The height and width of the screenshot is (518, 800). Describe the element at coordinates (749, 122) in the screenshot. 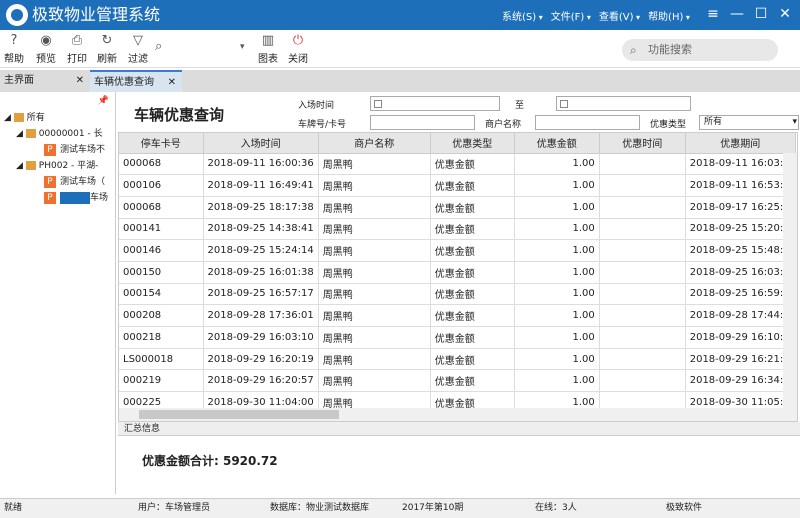

I see `discount-type-select: 所有` at that location.